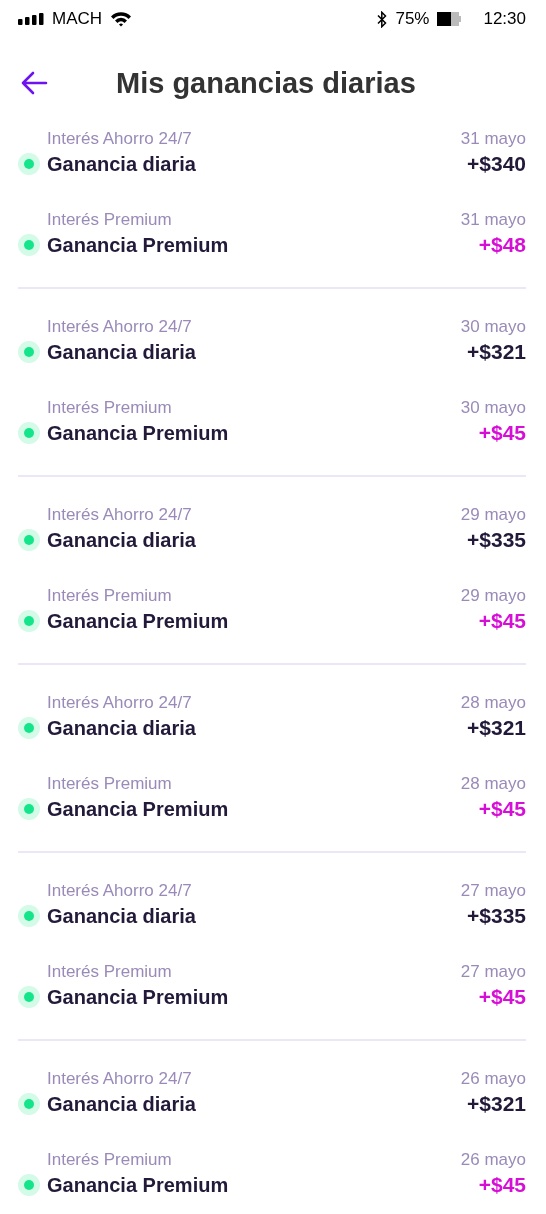  What do you see at coordinates (266, 83) in the screenshot?
I see `page-title: Mis ganancias diarias` at bounding box center [266, 83].